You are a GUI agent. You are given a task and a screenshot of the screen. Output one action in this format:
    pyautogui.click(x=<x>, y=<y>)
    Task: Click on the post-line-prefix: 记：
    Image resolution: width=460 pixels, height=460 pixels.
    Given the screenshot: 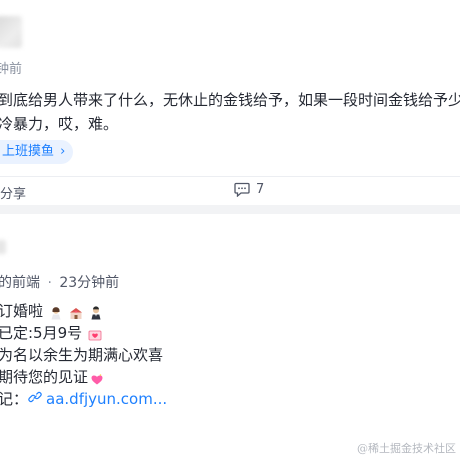 What is the action you would take?
    pyautogui.click(x=14, y=399)
    